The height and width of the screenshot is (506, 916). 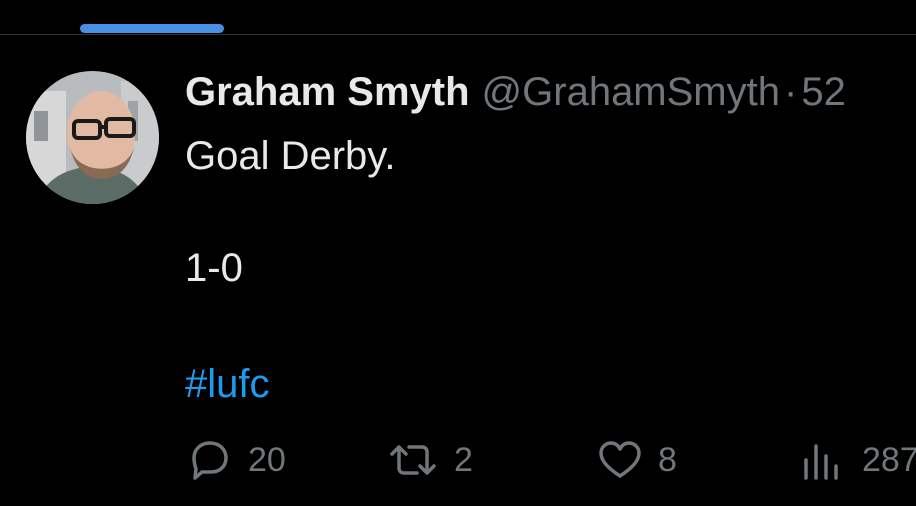 I want to click on heart-icon, so click(x=620, y=460).